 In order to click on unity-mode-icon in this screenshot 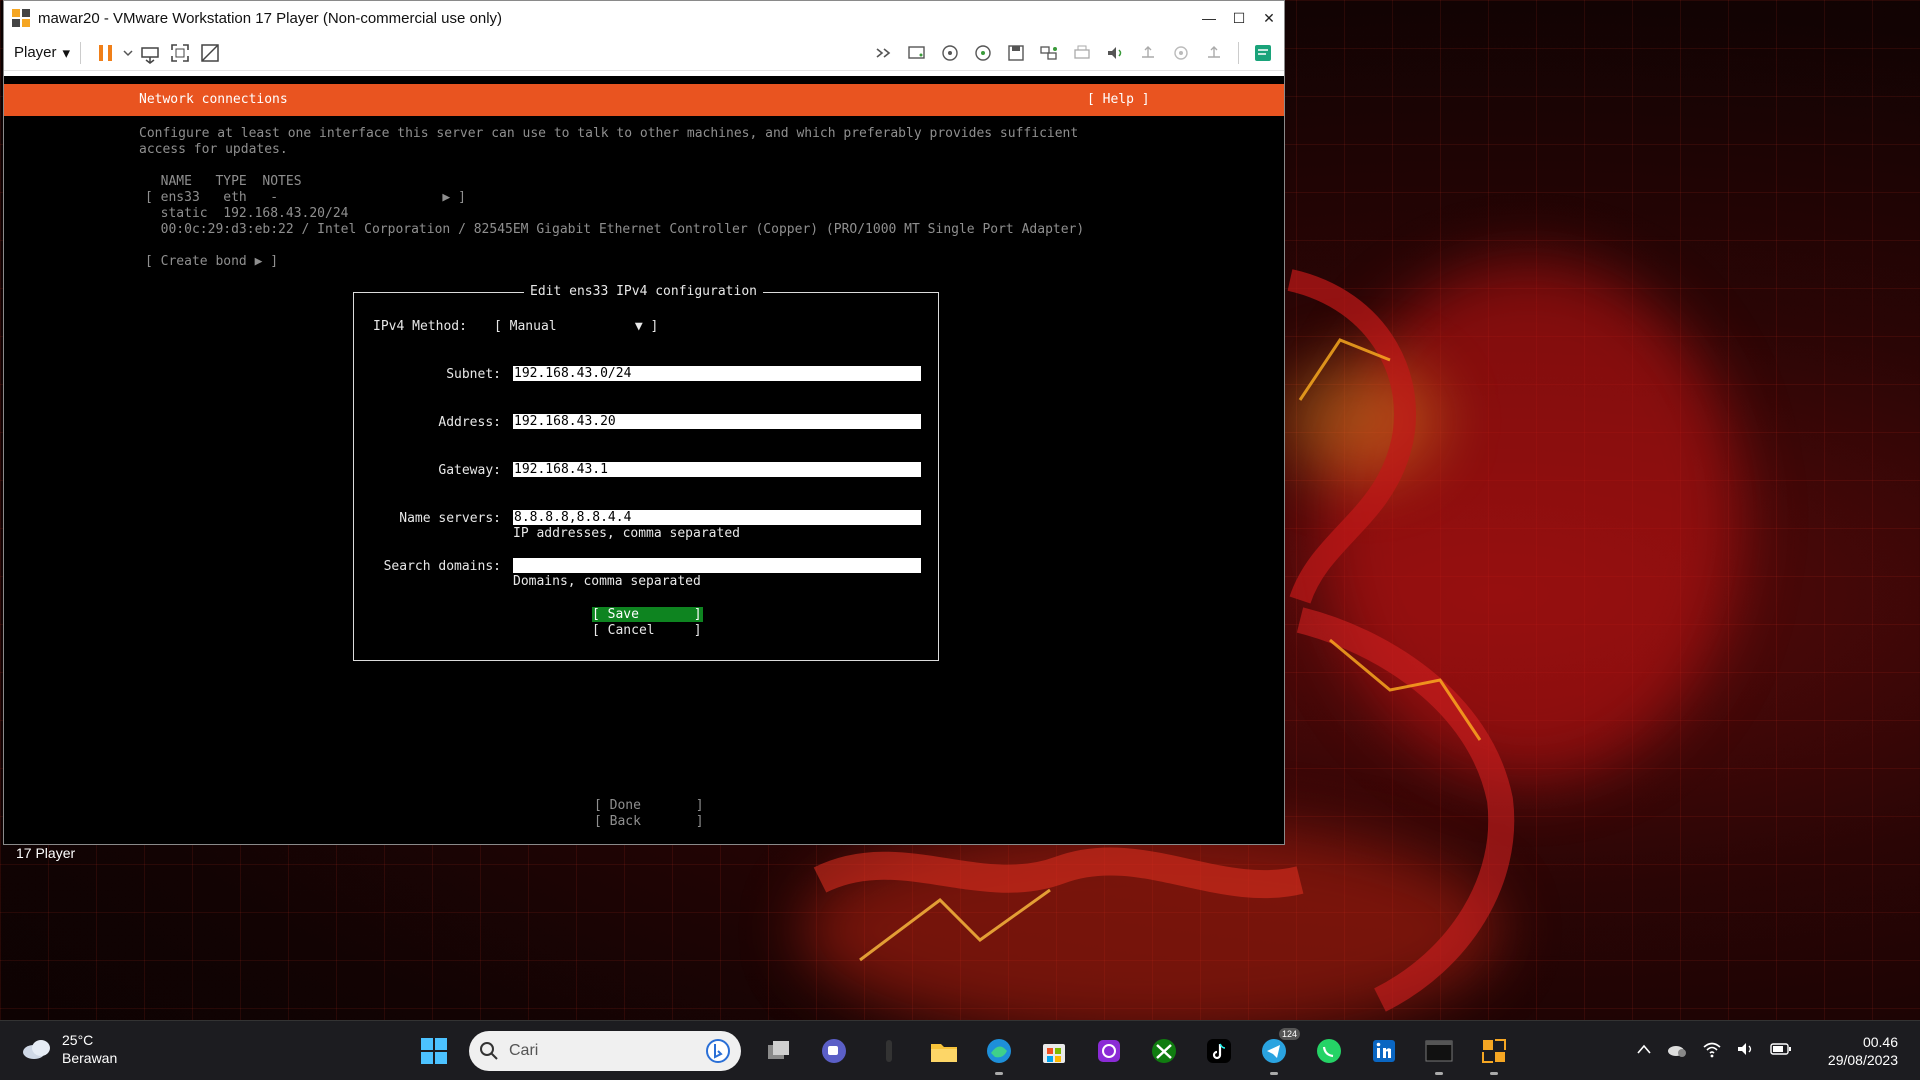, I will do `click(210, 53)`.